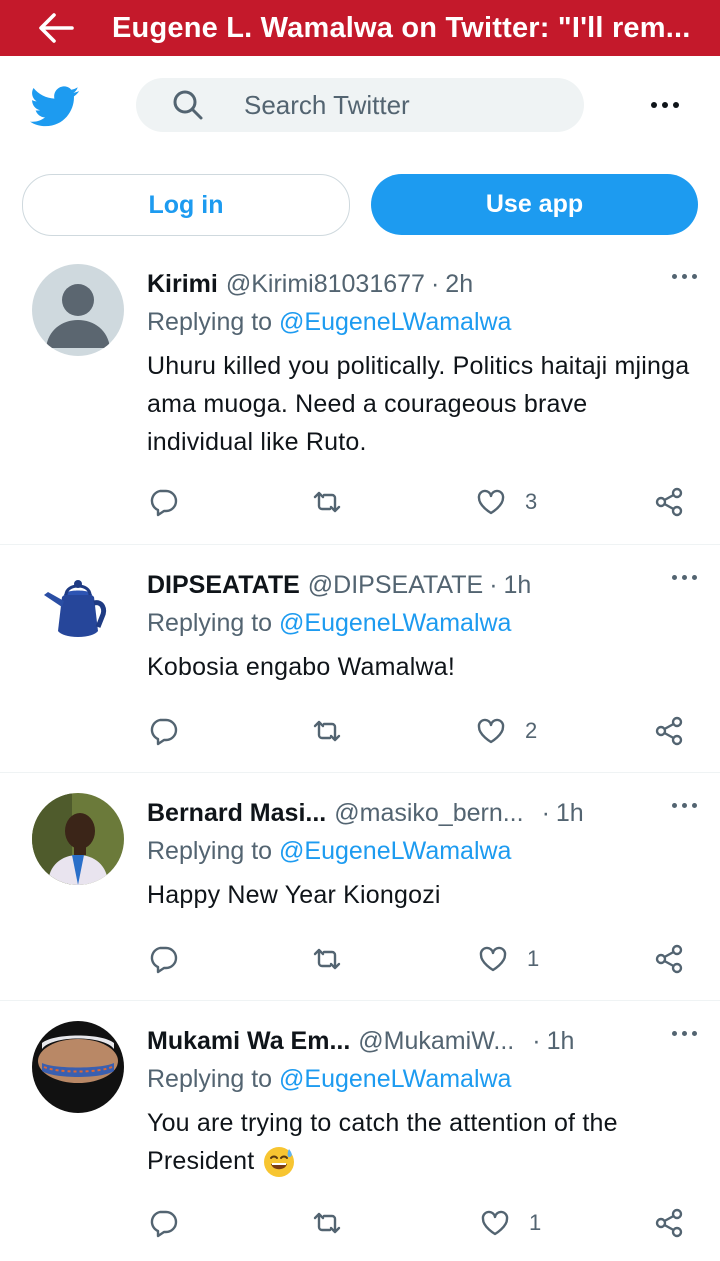  Describe the element at coordinates (534, 204) in the screenshot. I see `use-app-button: Use app` at that location.